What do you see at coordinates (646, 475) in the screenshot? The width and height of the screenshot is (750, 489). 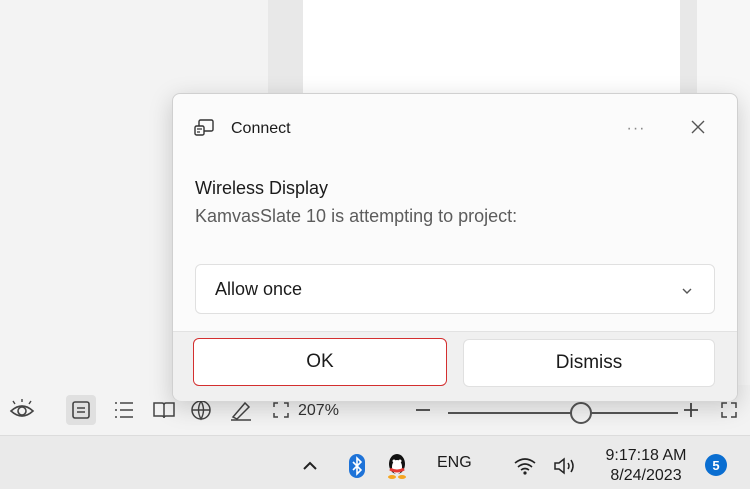 I see `clock-date: 8/24/2023` at bounding box center [646, 475].